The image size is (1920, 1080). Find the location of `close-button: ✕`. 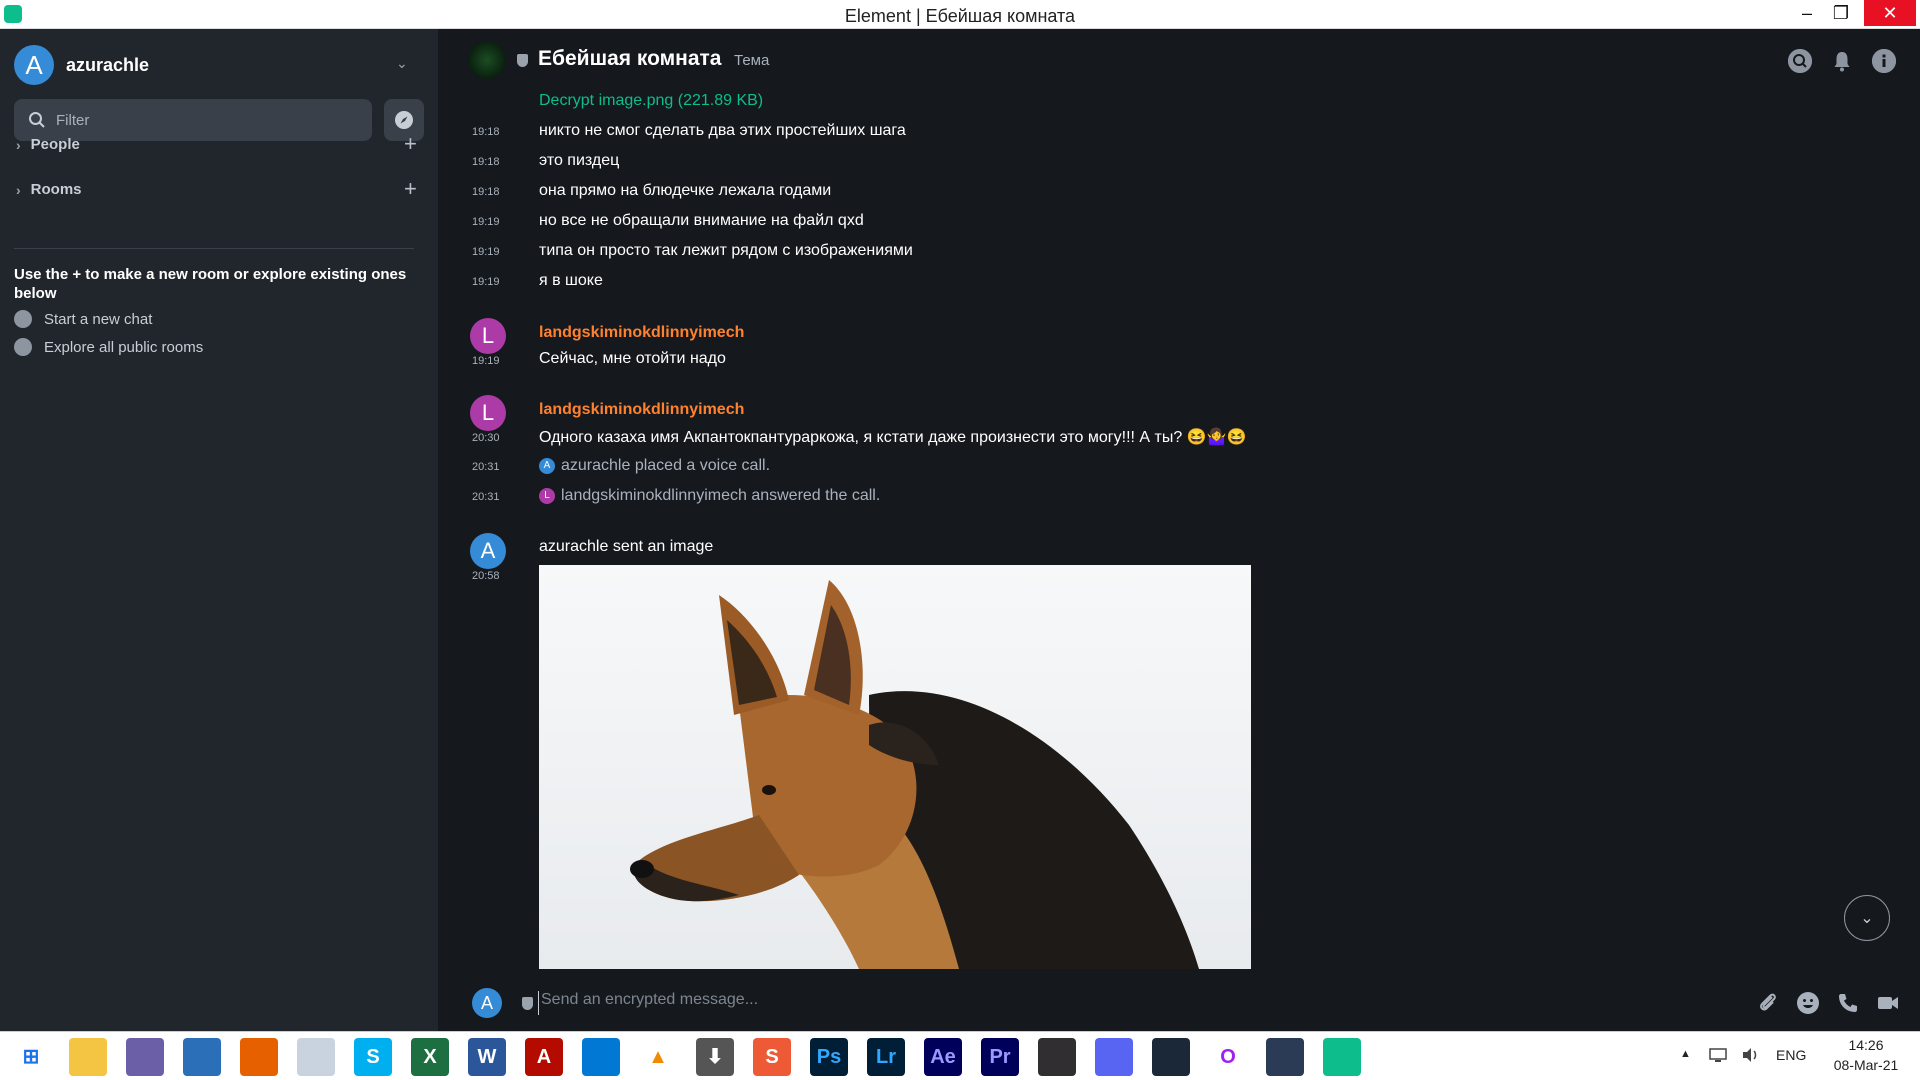

close-button: ✕ is located at coordinates (1890, 13).